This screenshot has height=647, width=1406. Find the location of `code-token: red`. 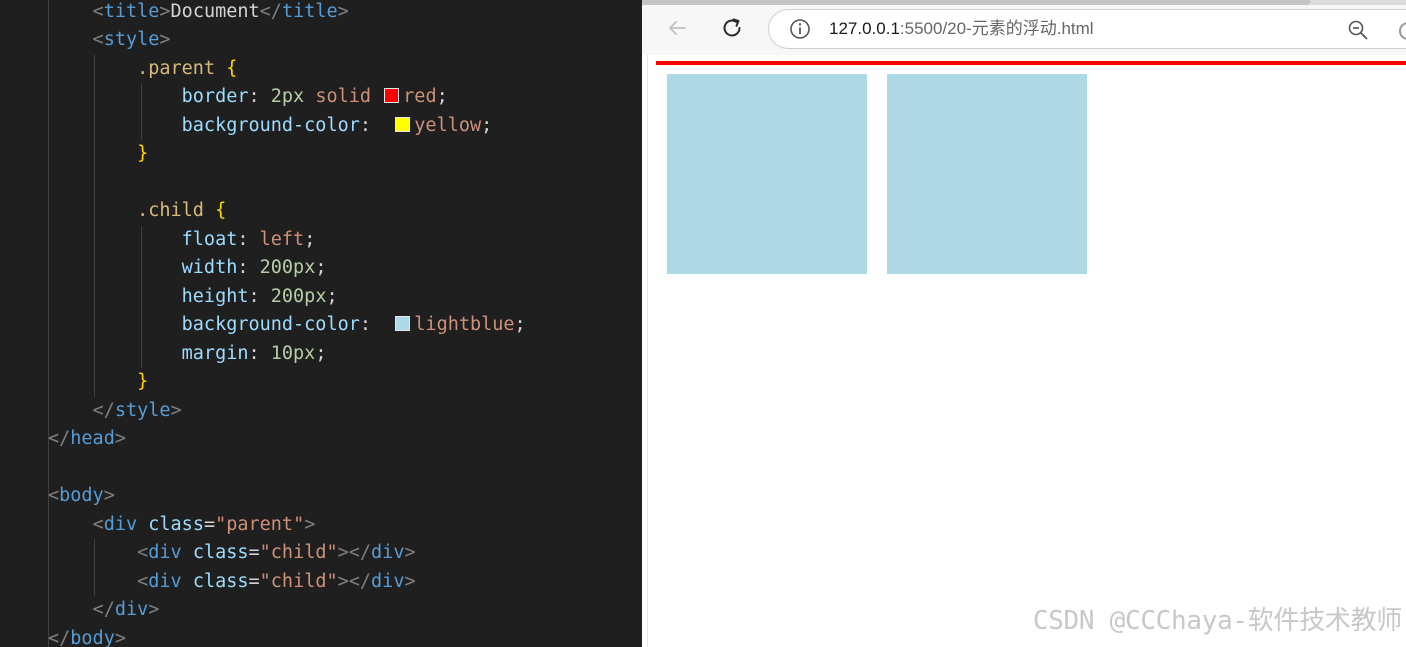

code-token: red is located at coordinates (420, 96).